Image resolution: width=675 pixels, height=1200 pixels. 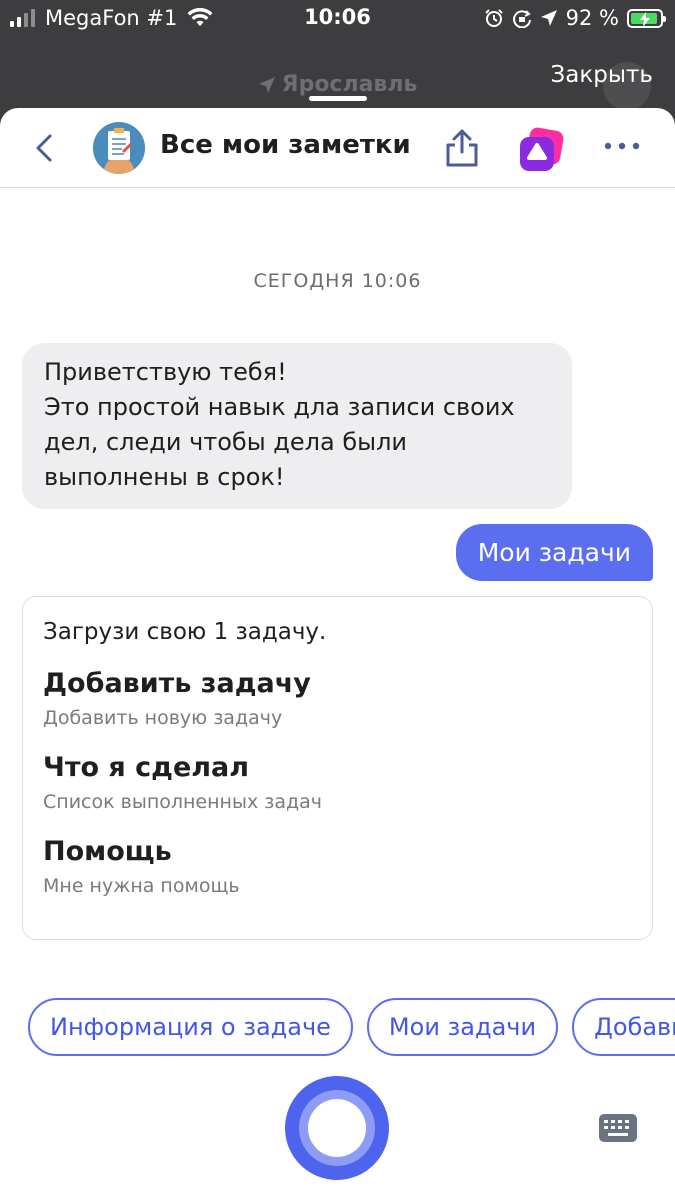 What do you see at coordinates (337, 281) in the screenshot?
I see `chat-date-label: СЕГОДНЯ 10:06` at bounding box center [337, 281].